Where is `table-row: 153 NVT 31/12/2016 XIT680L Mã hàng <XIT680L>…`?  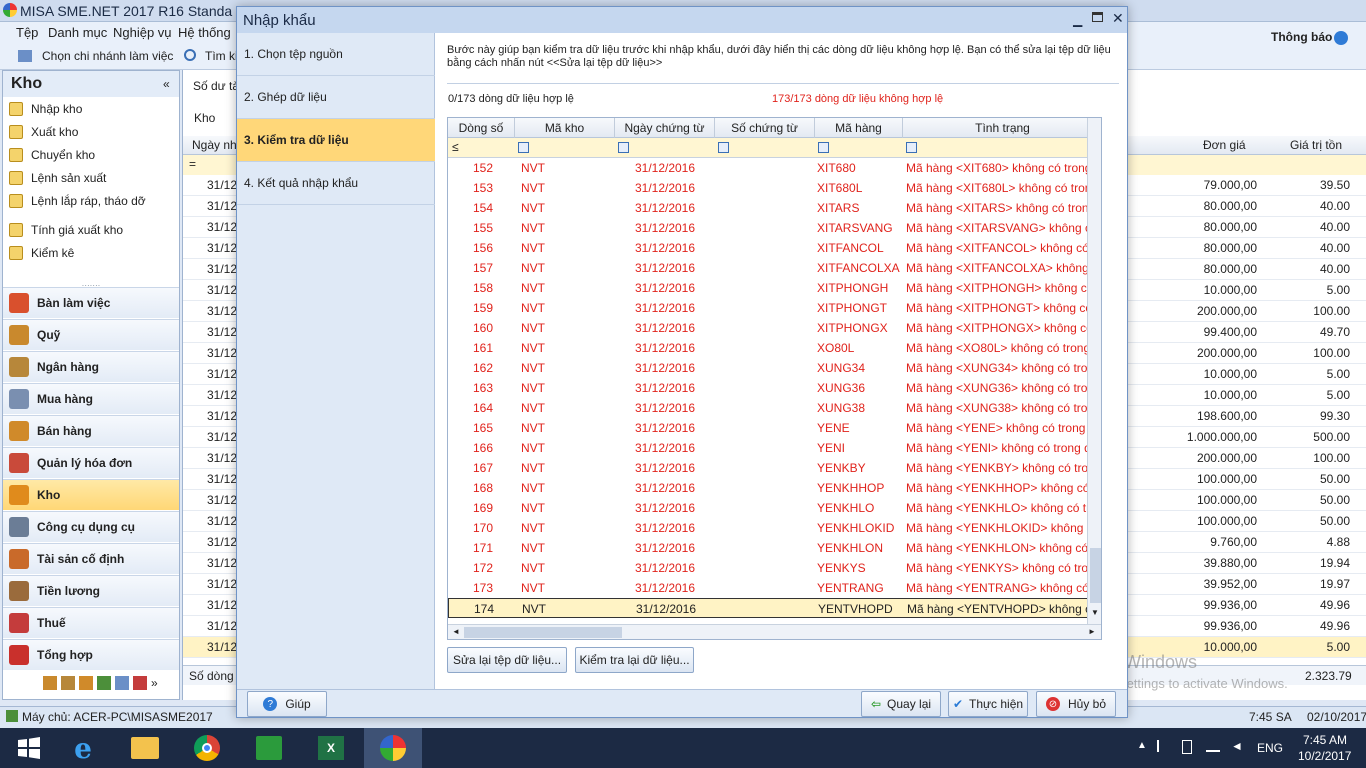
table-row: 153 NVT 31/12/2016 XIT680L Mã hàng <XIT680L>… is located at coordinates (774, 188).